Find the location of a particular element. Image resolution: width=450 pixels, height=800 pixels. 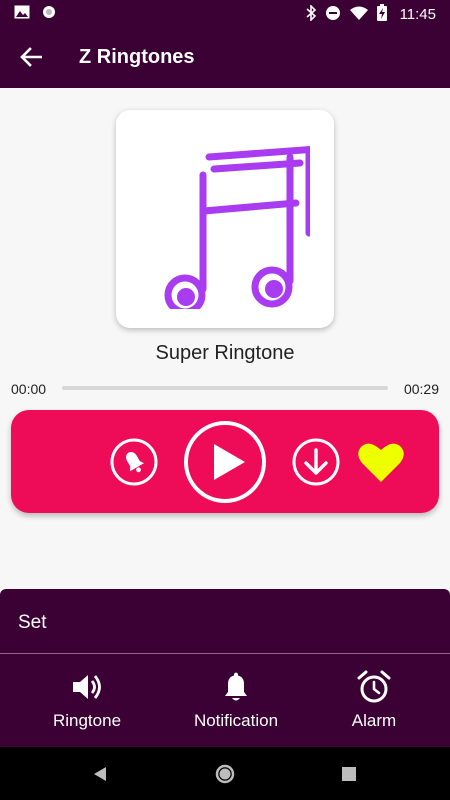

do-not-disturb-icon is located at coordinates (333, 15).